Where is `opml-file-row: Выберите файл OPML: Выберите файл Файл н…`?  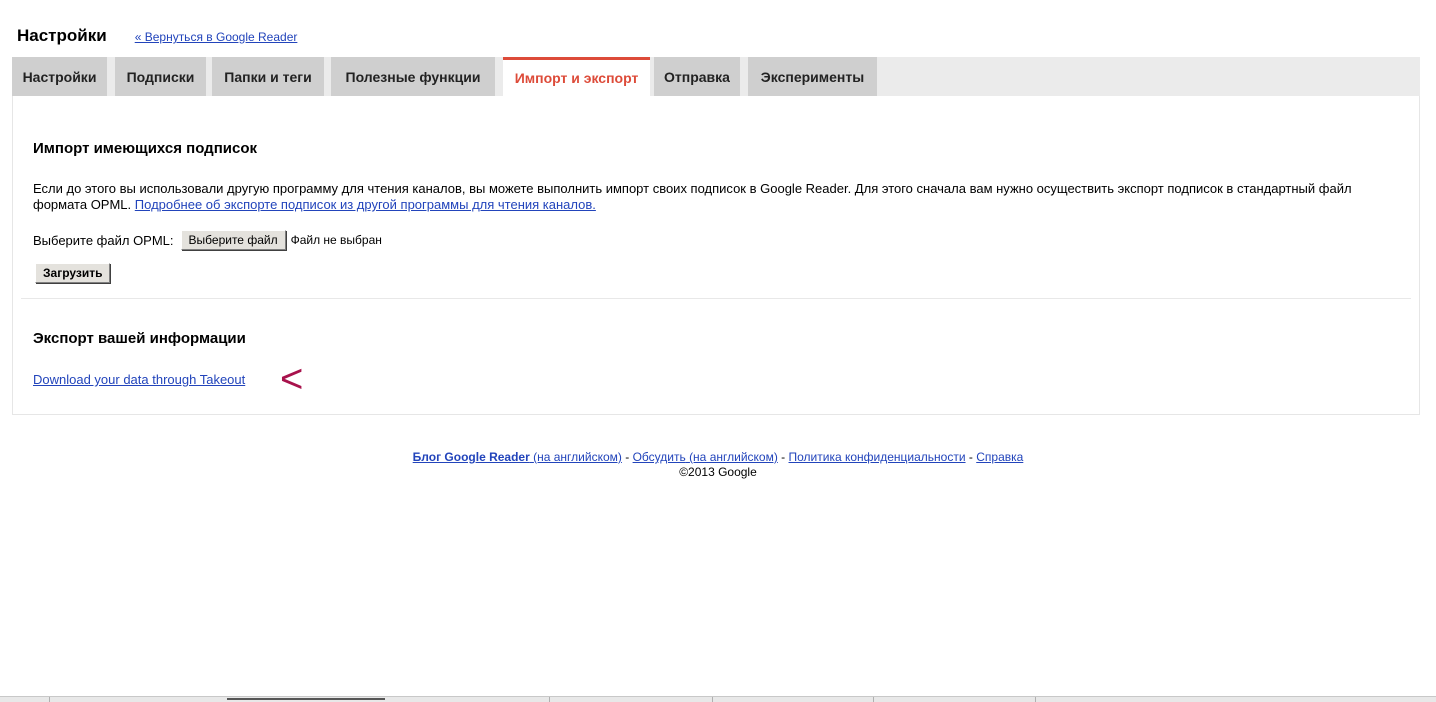 opml-file-row: Выберите файл OPML: Выберите файл Файл н… is located at coordinates (207, 240).